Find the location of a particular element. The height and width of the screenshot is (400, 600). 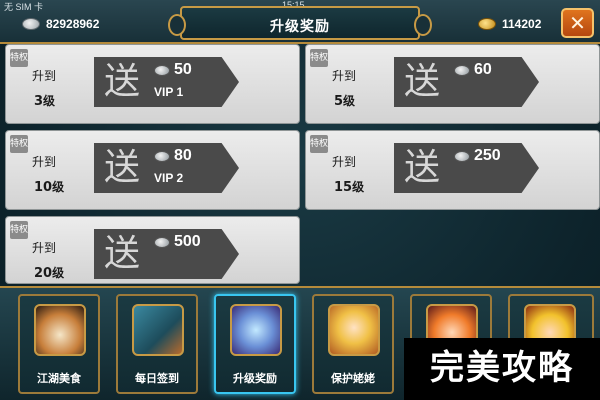

menu-item-level-rewards: 升级奖励 is located at coordinates (255, 344).